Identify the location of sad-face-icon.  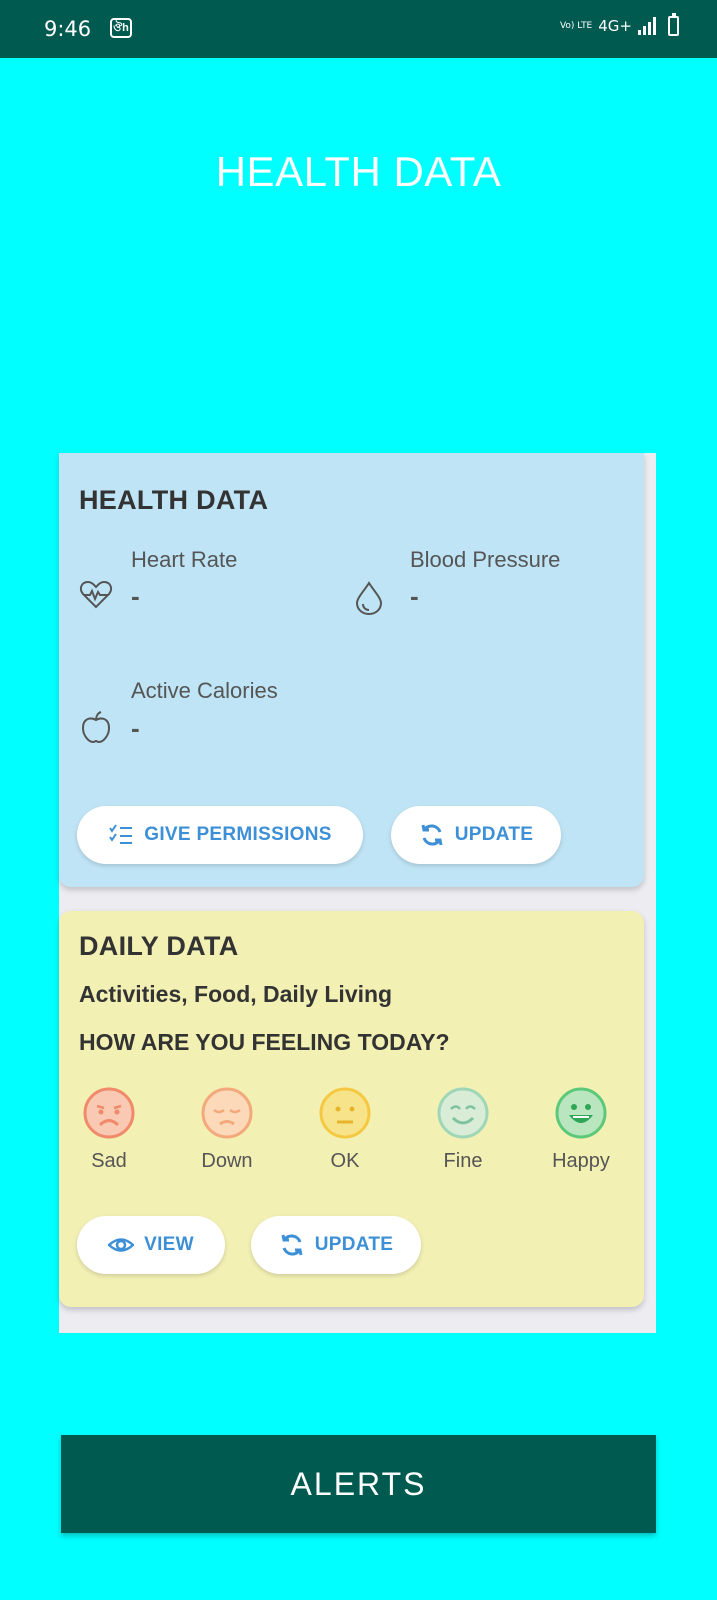
(109, 1113).